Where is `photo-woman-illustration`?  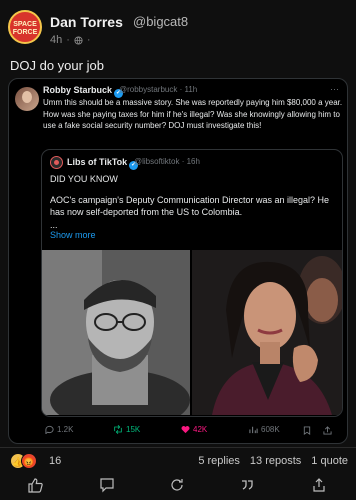
photo-woman-illustration is located at coordinates (267, 332).